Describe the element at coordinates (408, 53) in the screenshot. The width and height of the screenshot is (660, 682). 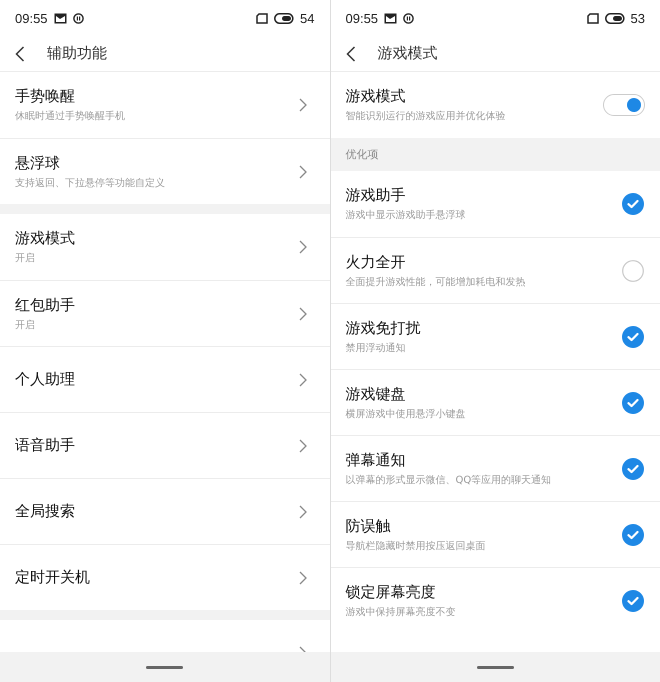
I see `page-title: 游戏模式` at that location.